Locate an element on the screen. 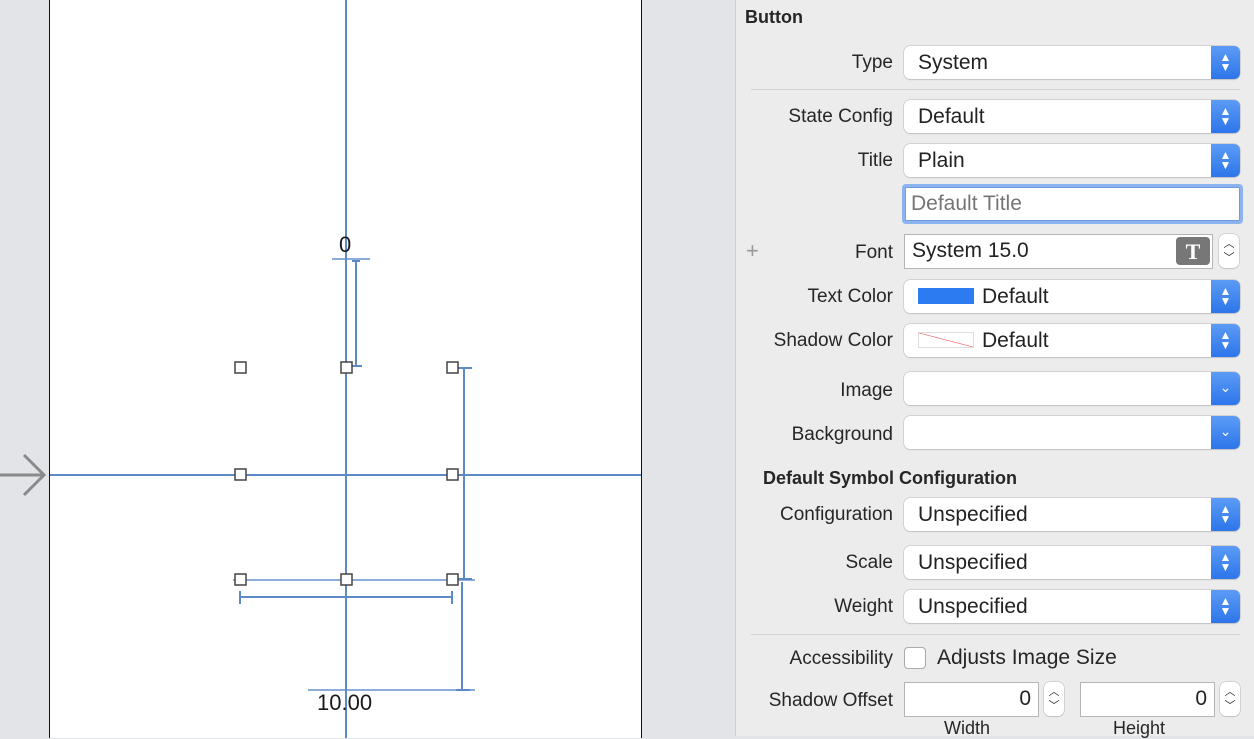  resize-handle-bottom is located at coordinates (346, 579).